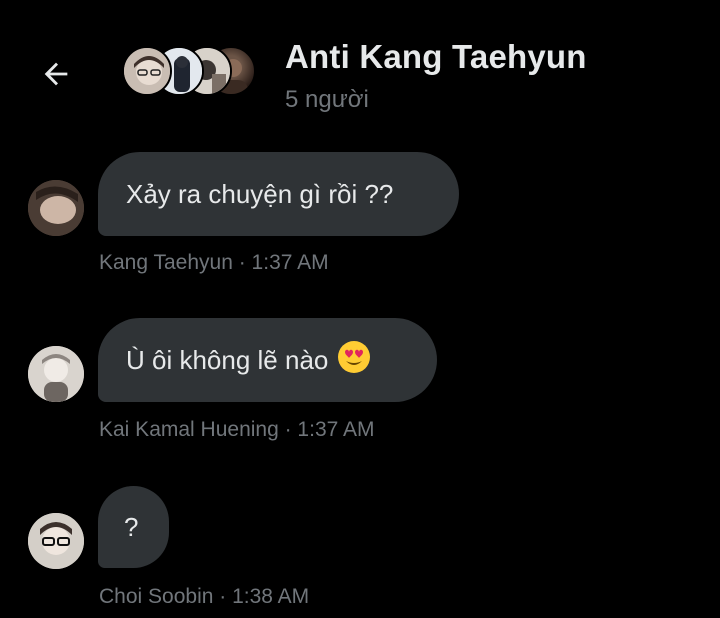 The image size is (720, 618). I want to click on heart-eyes-emoji-icon, so click(354, 360).